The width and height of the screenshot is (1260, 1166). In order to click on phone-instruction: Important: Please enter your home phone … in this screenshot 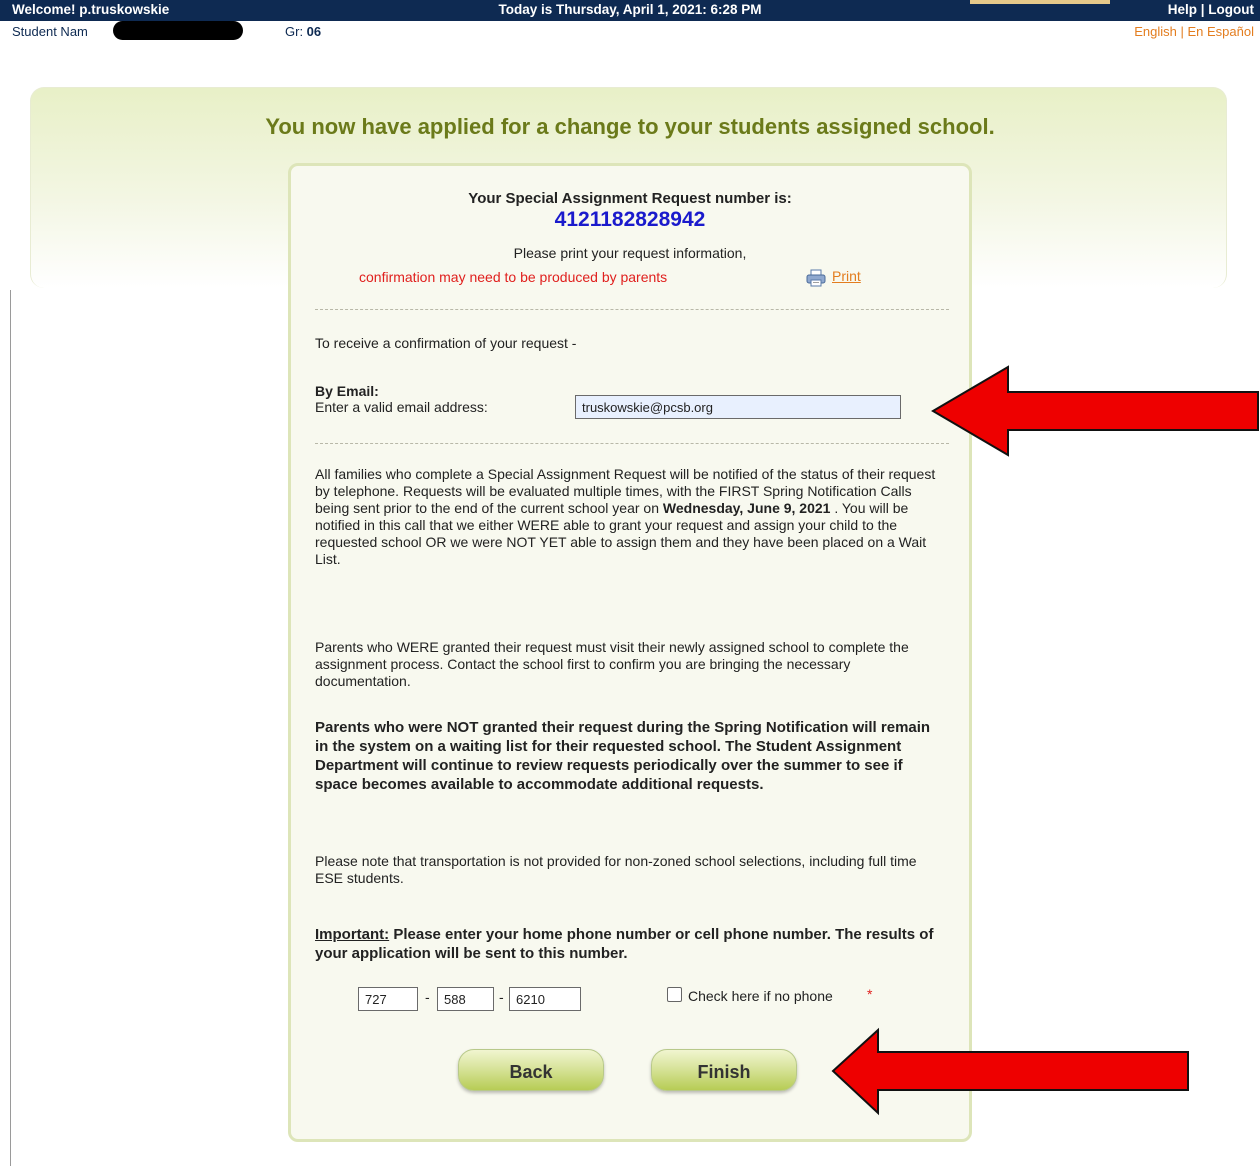, I will do `click(630, 944)`.